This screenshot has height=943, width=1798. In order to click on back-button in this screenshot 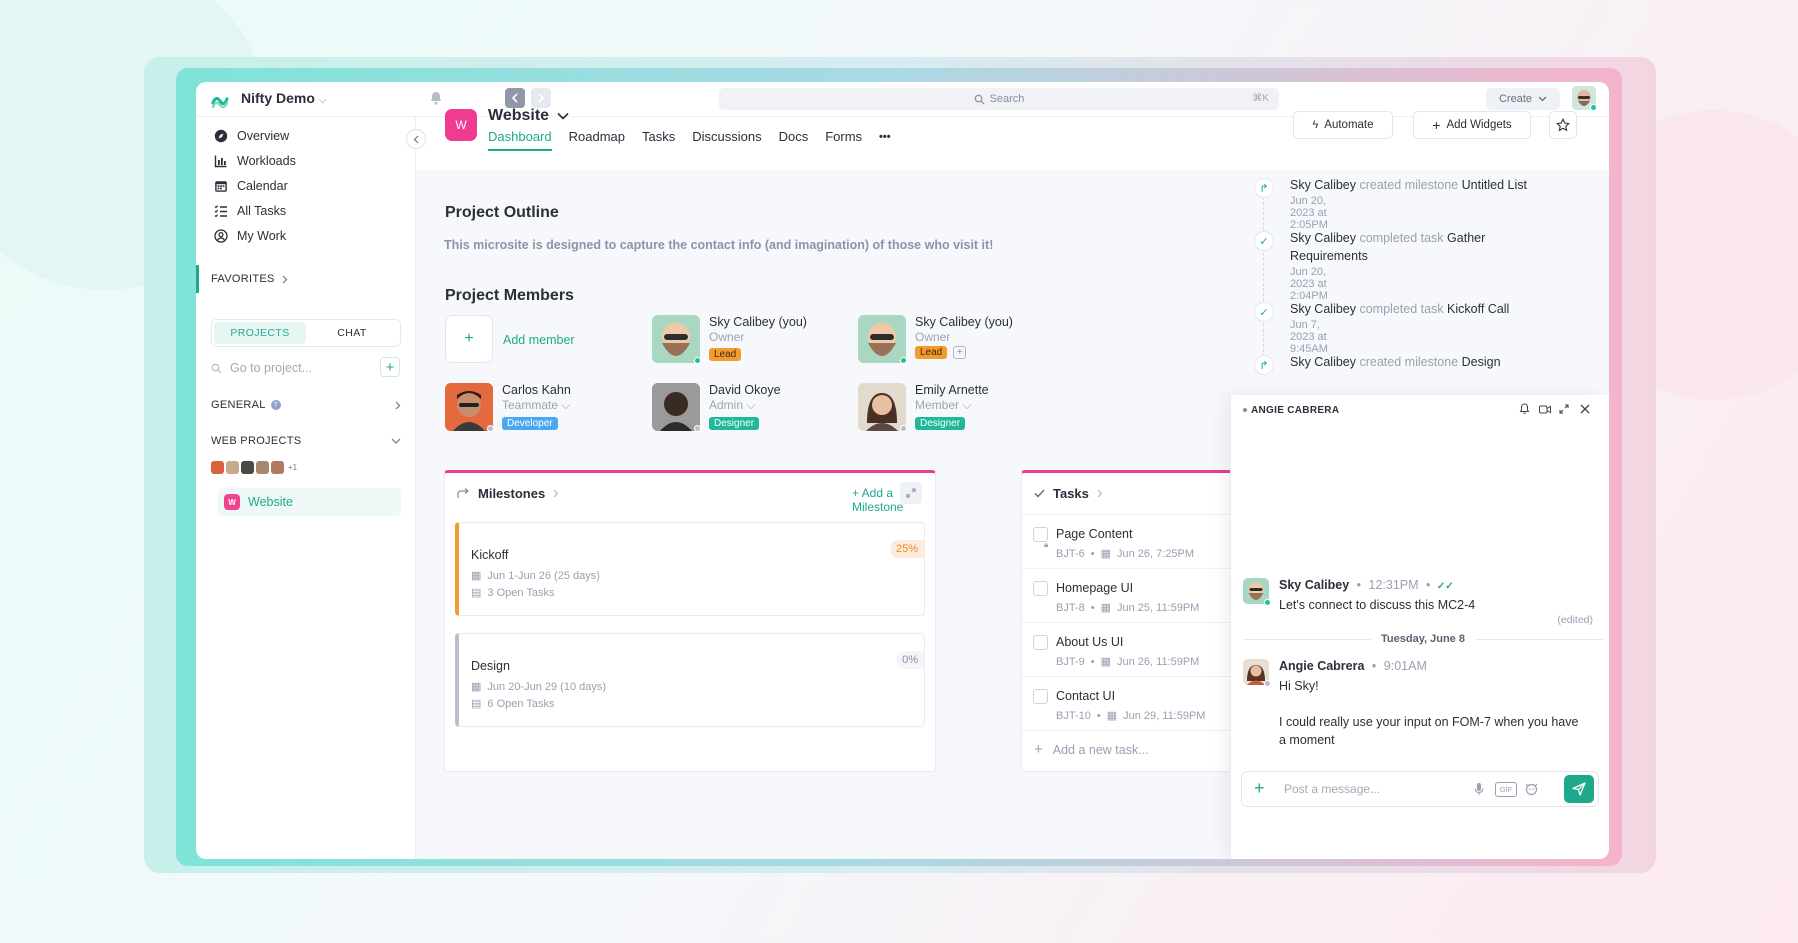, I will do `click(515, 98)`.